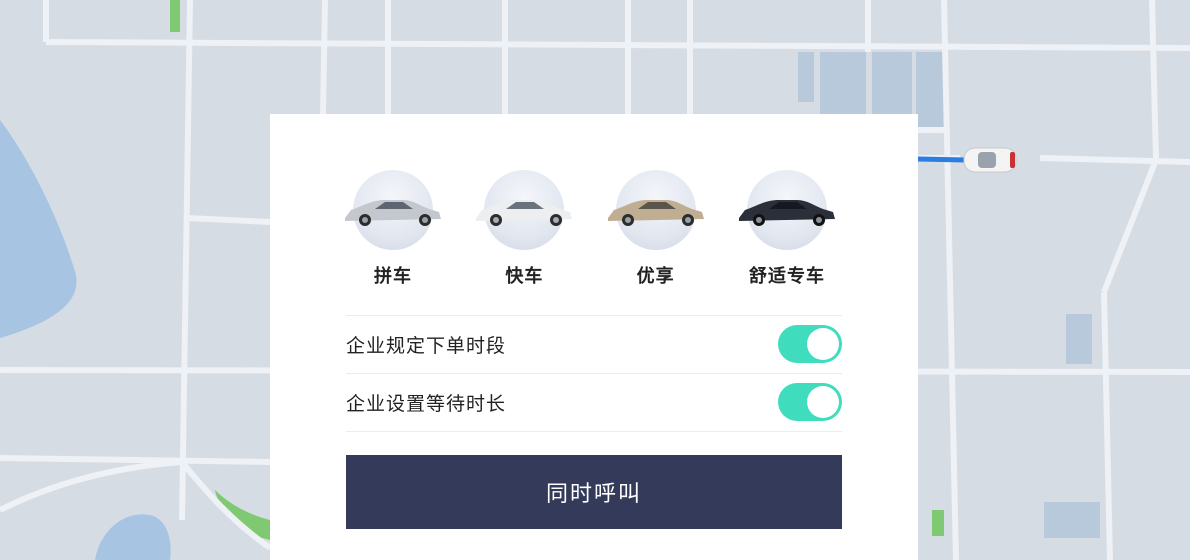 The image size is (1190, 560). Describe the element at coordinates (655, 276) in the screenshot. I see `ride-option-label: 优享` at that location.